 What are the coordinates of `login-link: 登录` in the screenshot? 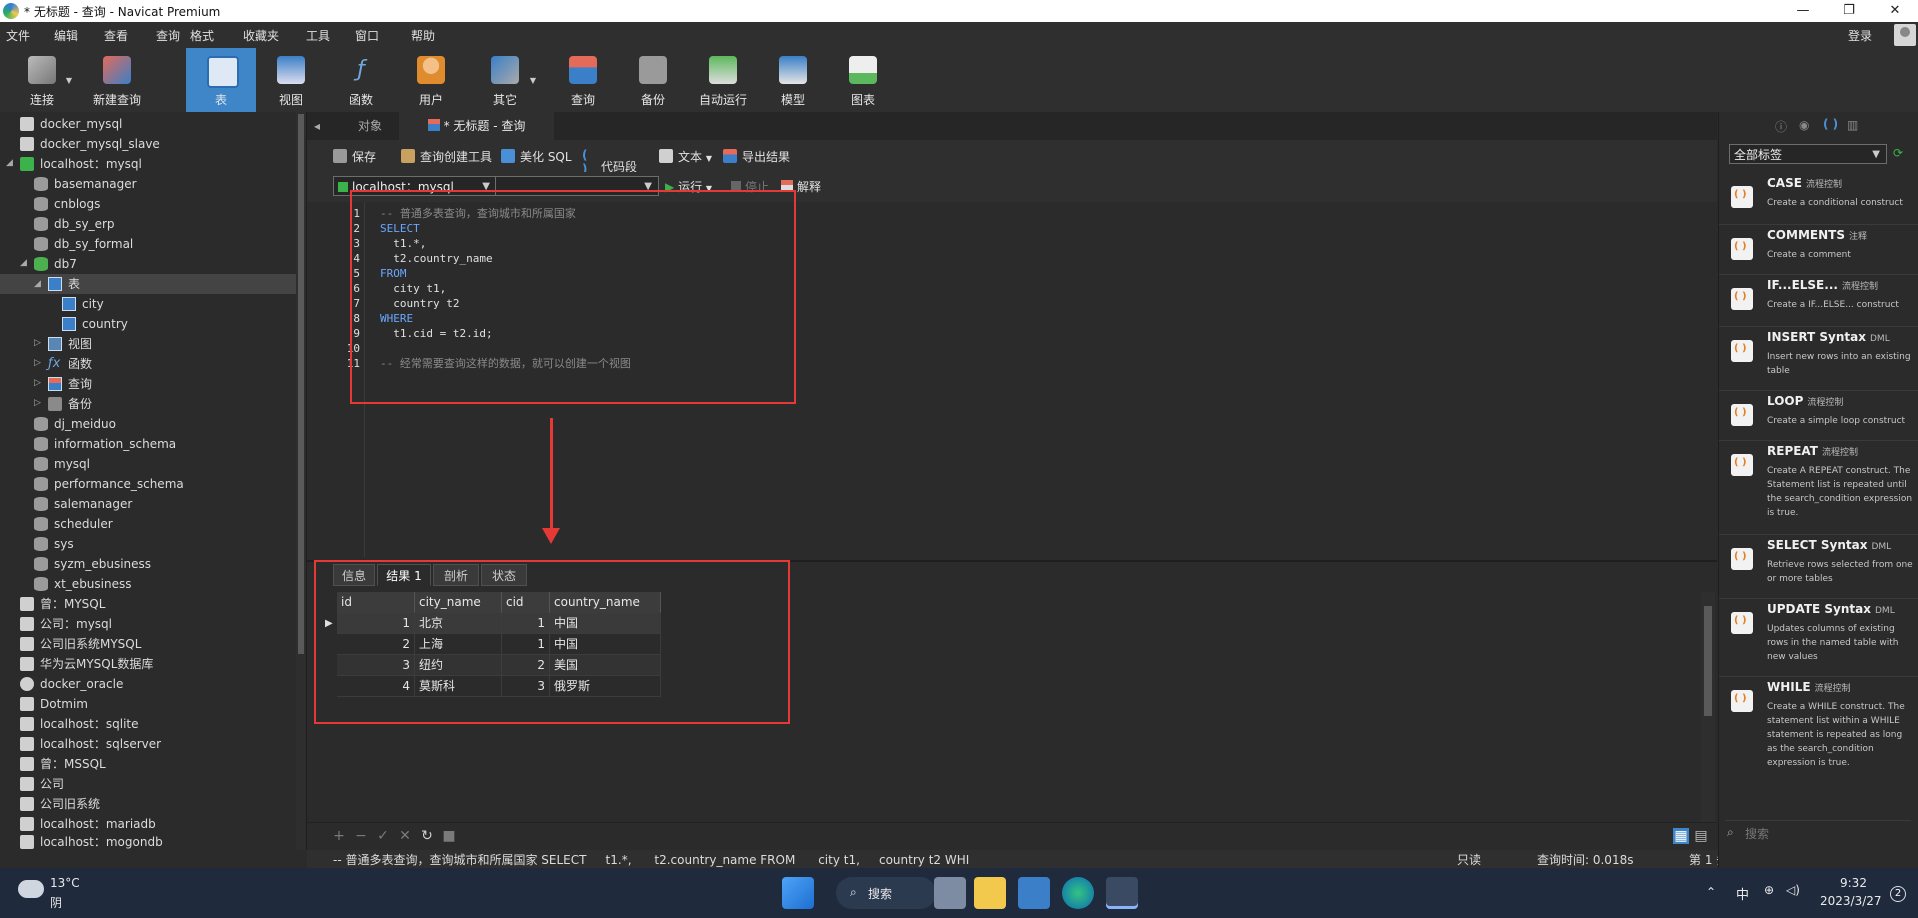 It's located at (1860, 35).